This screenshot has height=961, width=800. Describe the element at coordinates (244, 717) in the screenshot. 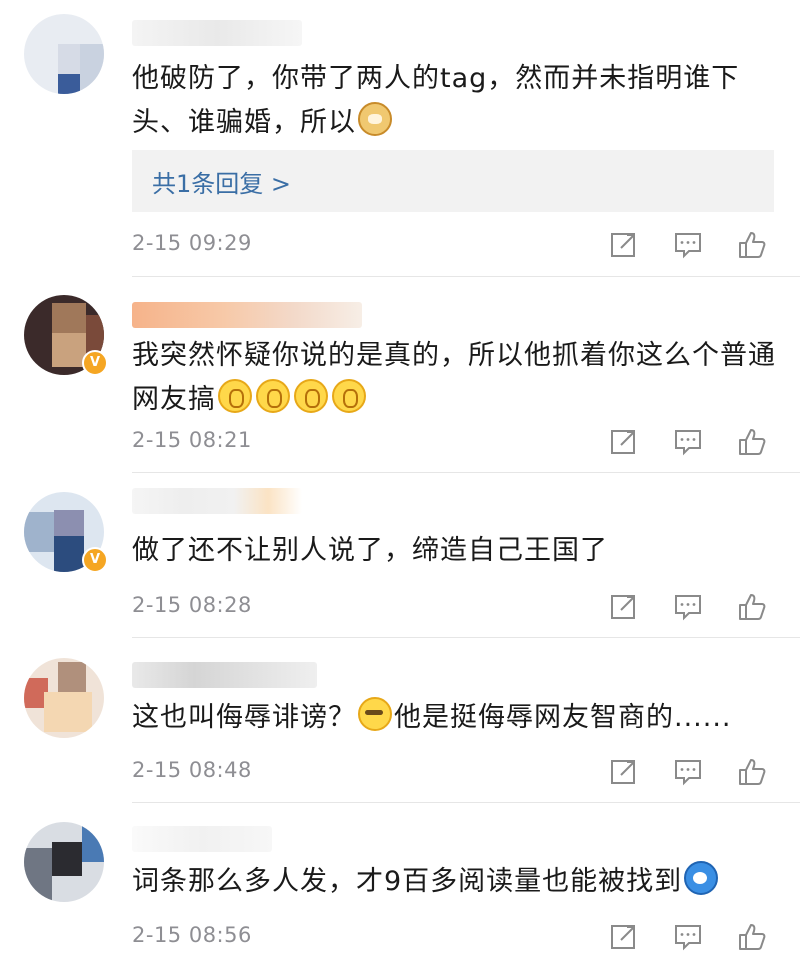

I see `comment-text-content: 这也叫侮辱诽谤？` at that location.